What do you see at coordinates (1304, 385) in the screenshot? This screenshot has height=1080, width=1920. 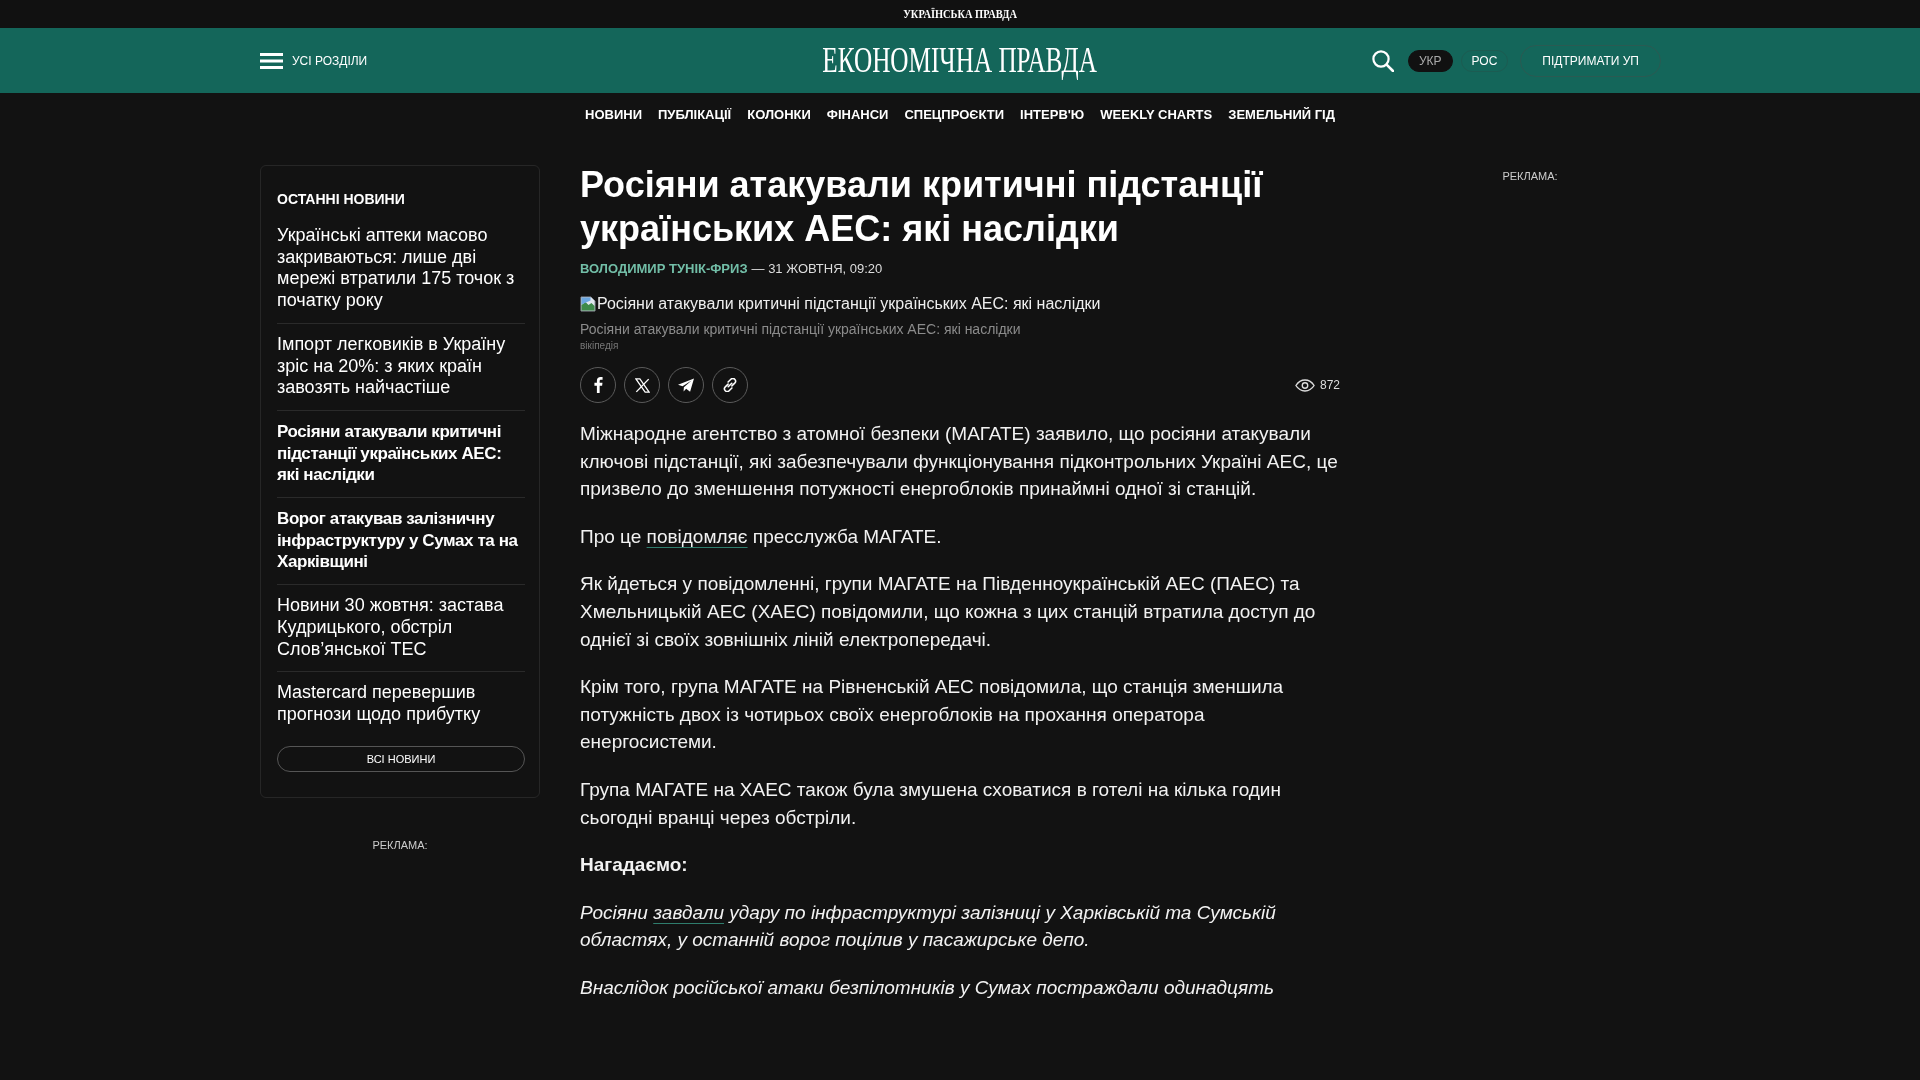 I see `eye-icon` at bounding box center [1304, 385].